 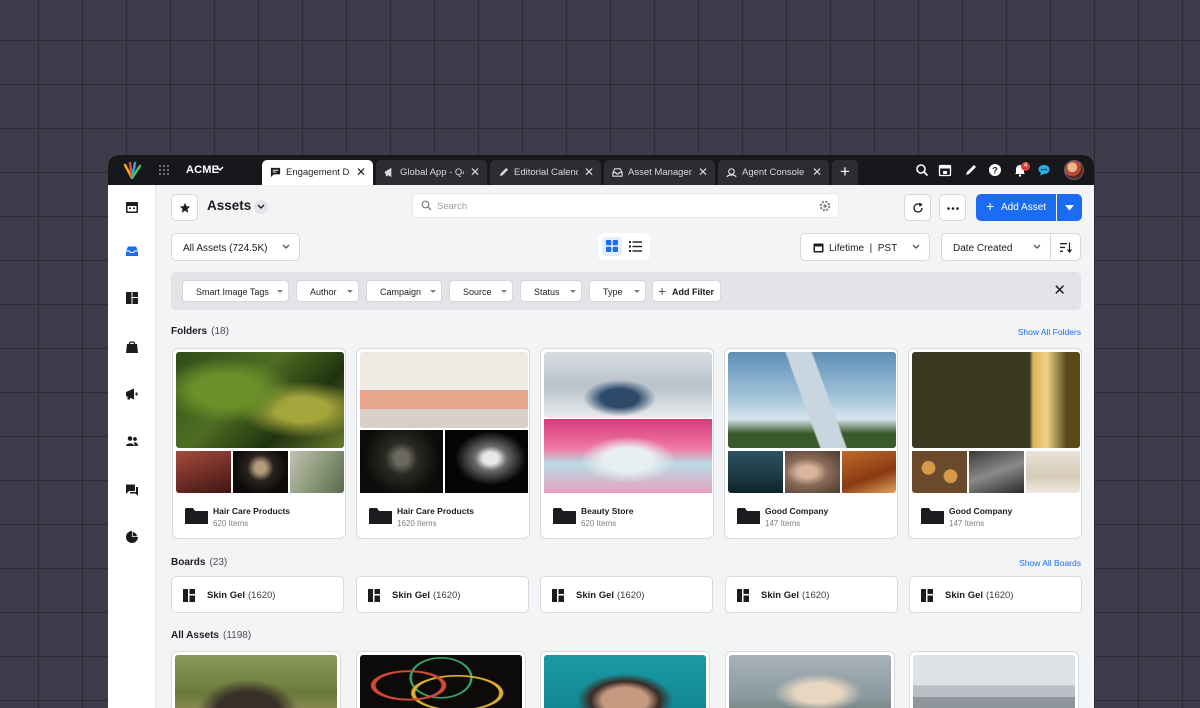 I want to click on filter-smart-image-tags: Smart Image Tags, so click(x=235, y=291).